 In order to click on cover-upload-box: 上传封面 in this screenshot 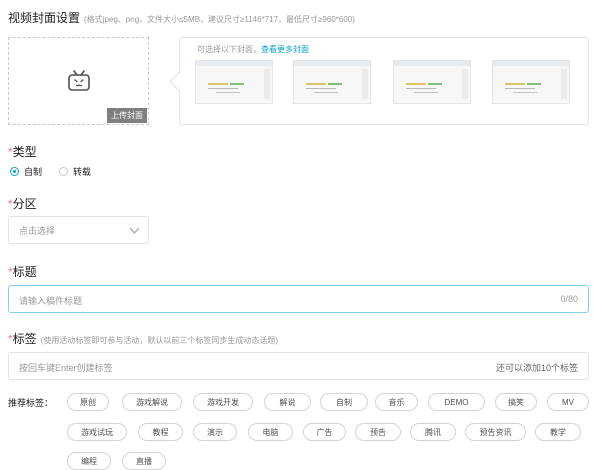, I will do `click(78, 81)`.